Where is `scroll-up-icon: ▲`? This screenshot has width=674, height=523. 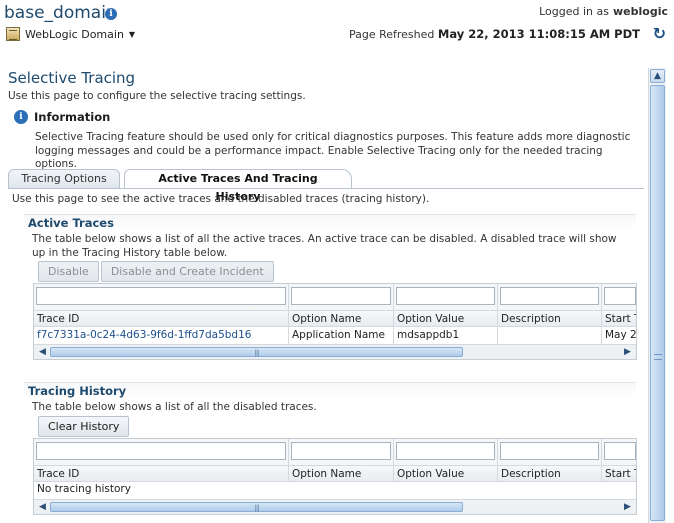 scroll-up-icon: ▲ is located at coordinates (657, 76).